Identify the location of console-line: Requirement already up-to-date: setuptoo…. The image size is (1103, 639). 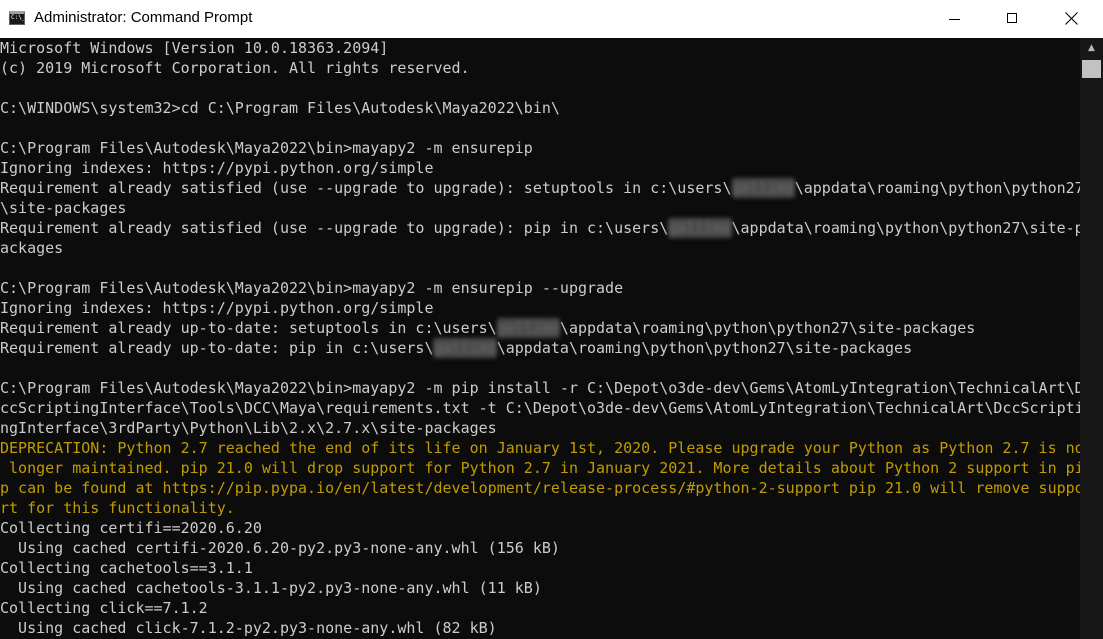
(487, 328).